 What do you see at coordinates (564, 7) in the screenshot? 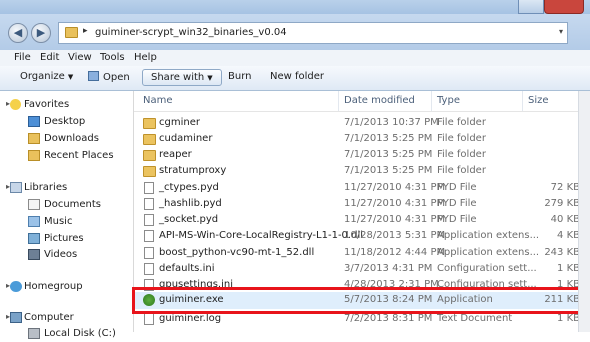
I see `close-button` at bounding box center [564, 7].